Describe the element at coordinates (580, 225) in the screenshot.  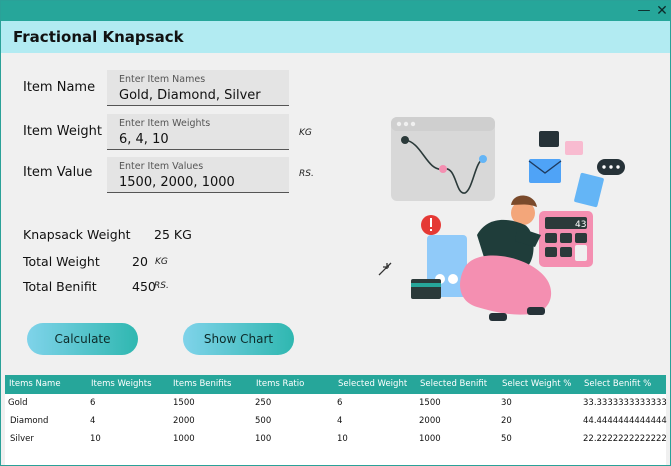
I see `calculator-display: 43` at that location.